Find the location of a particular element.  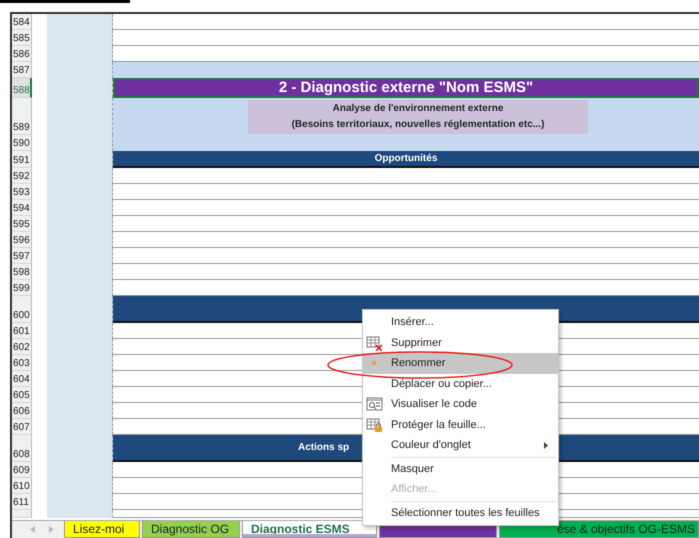

menu-item: Renommer is located at coordinates (460, 363).